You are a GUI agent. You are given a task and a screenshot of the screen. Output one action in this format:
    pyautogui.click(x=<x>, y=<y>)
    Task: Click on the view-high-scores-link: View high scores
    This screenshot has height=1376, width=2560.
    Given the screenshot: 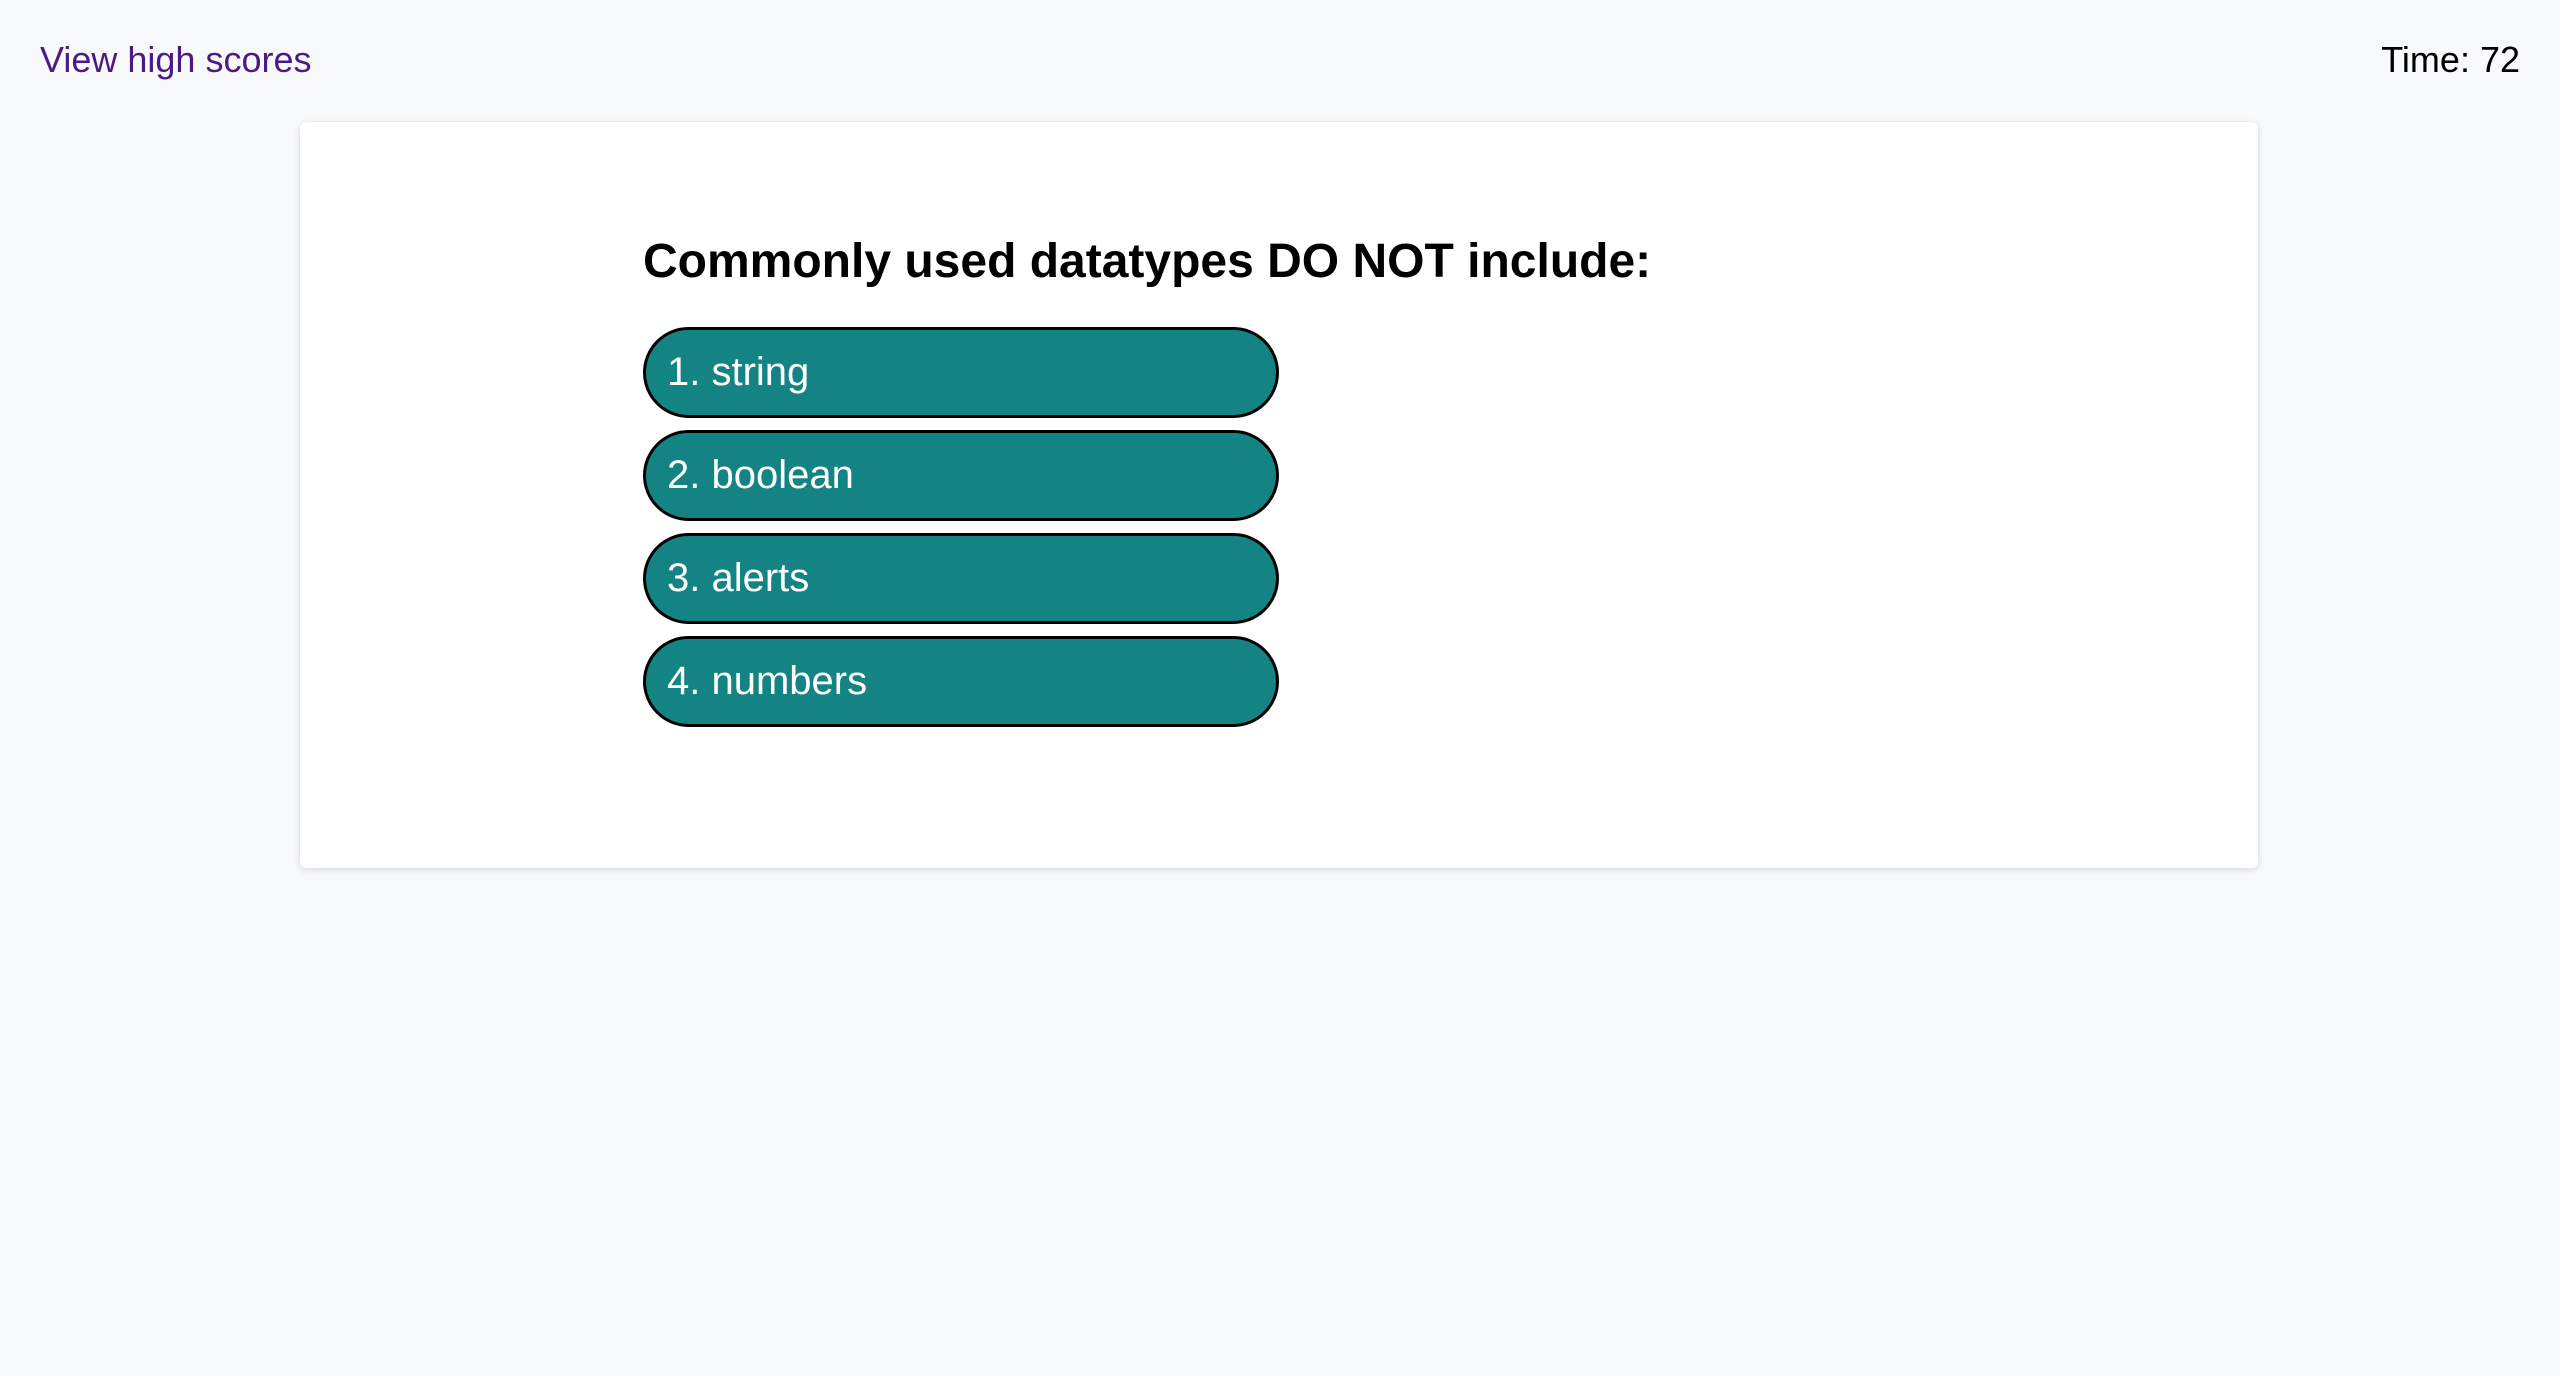 What is the action you would take?
    pyautogui.click(x=175, y=60)
    